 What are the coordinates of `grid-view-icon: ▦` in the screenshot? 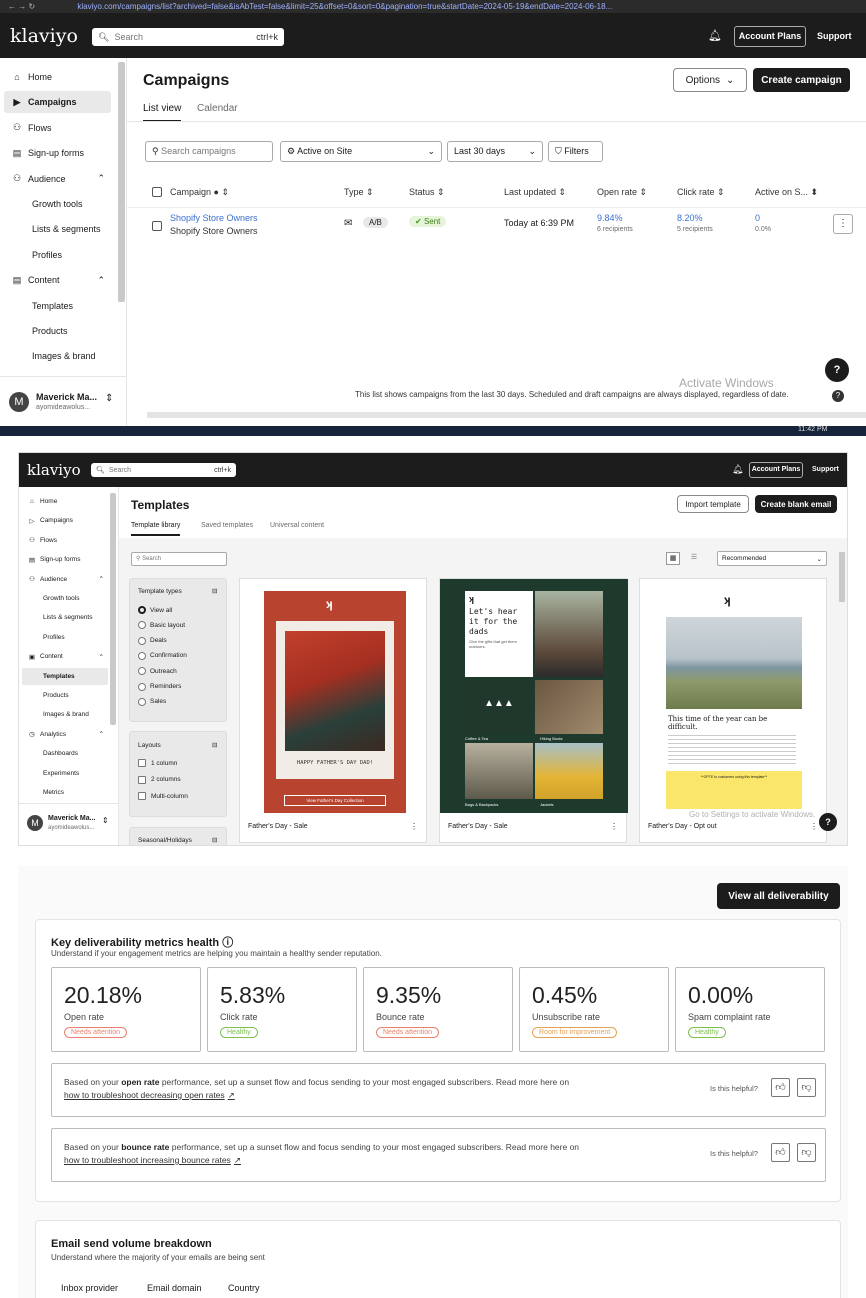 It's located at (673, 558).